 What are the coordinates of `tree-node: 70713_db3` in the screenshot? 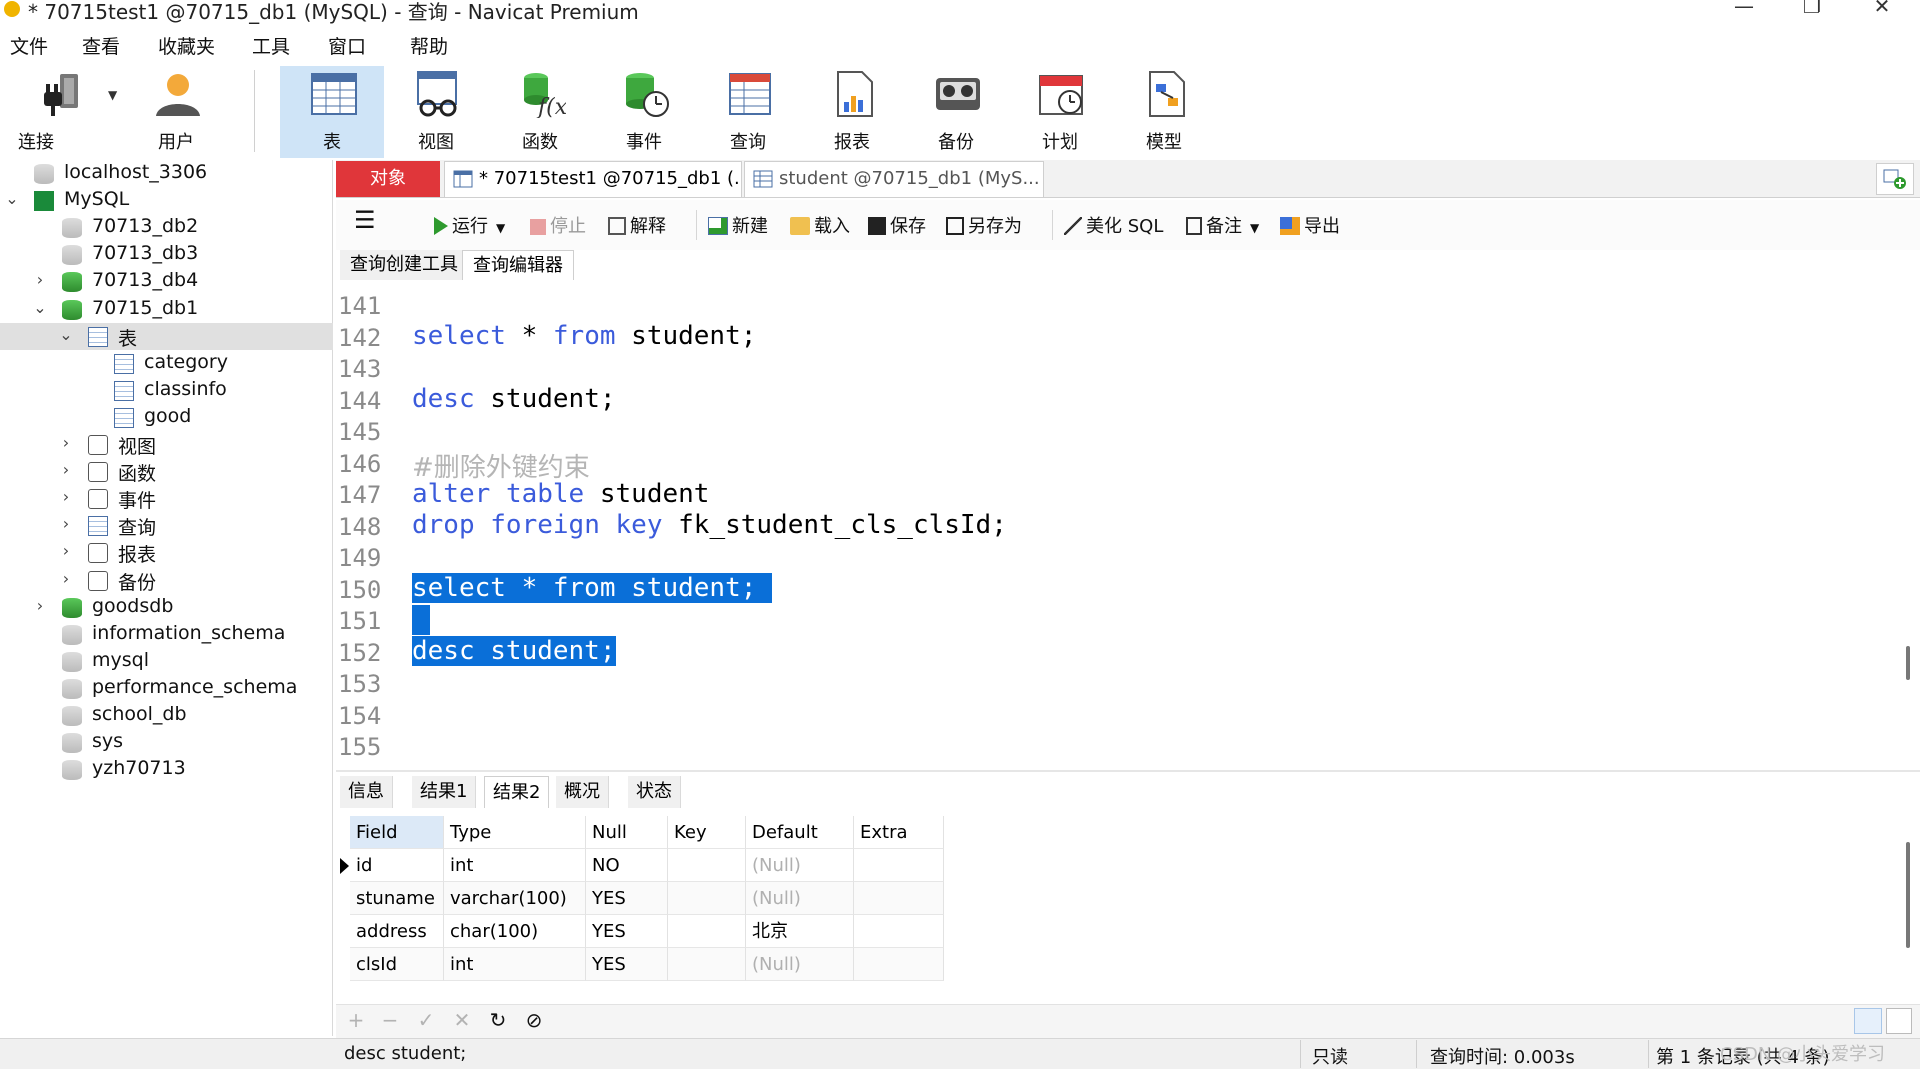 It's located at (166, 254).